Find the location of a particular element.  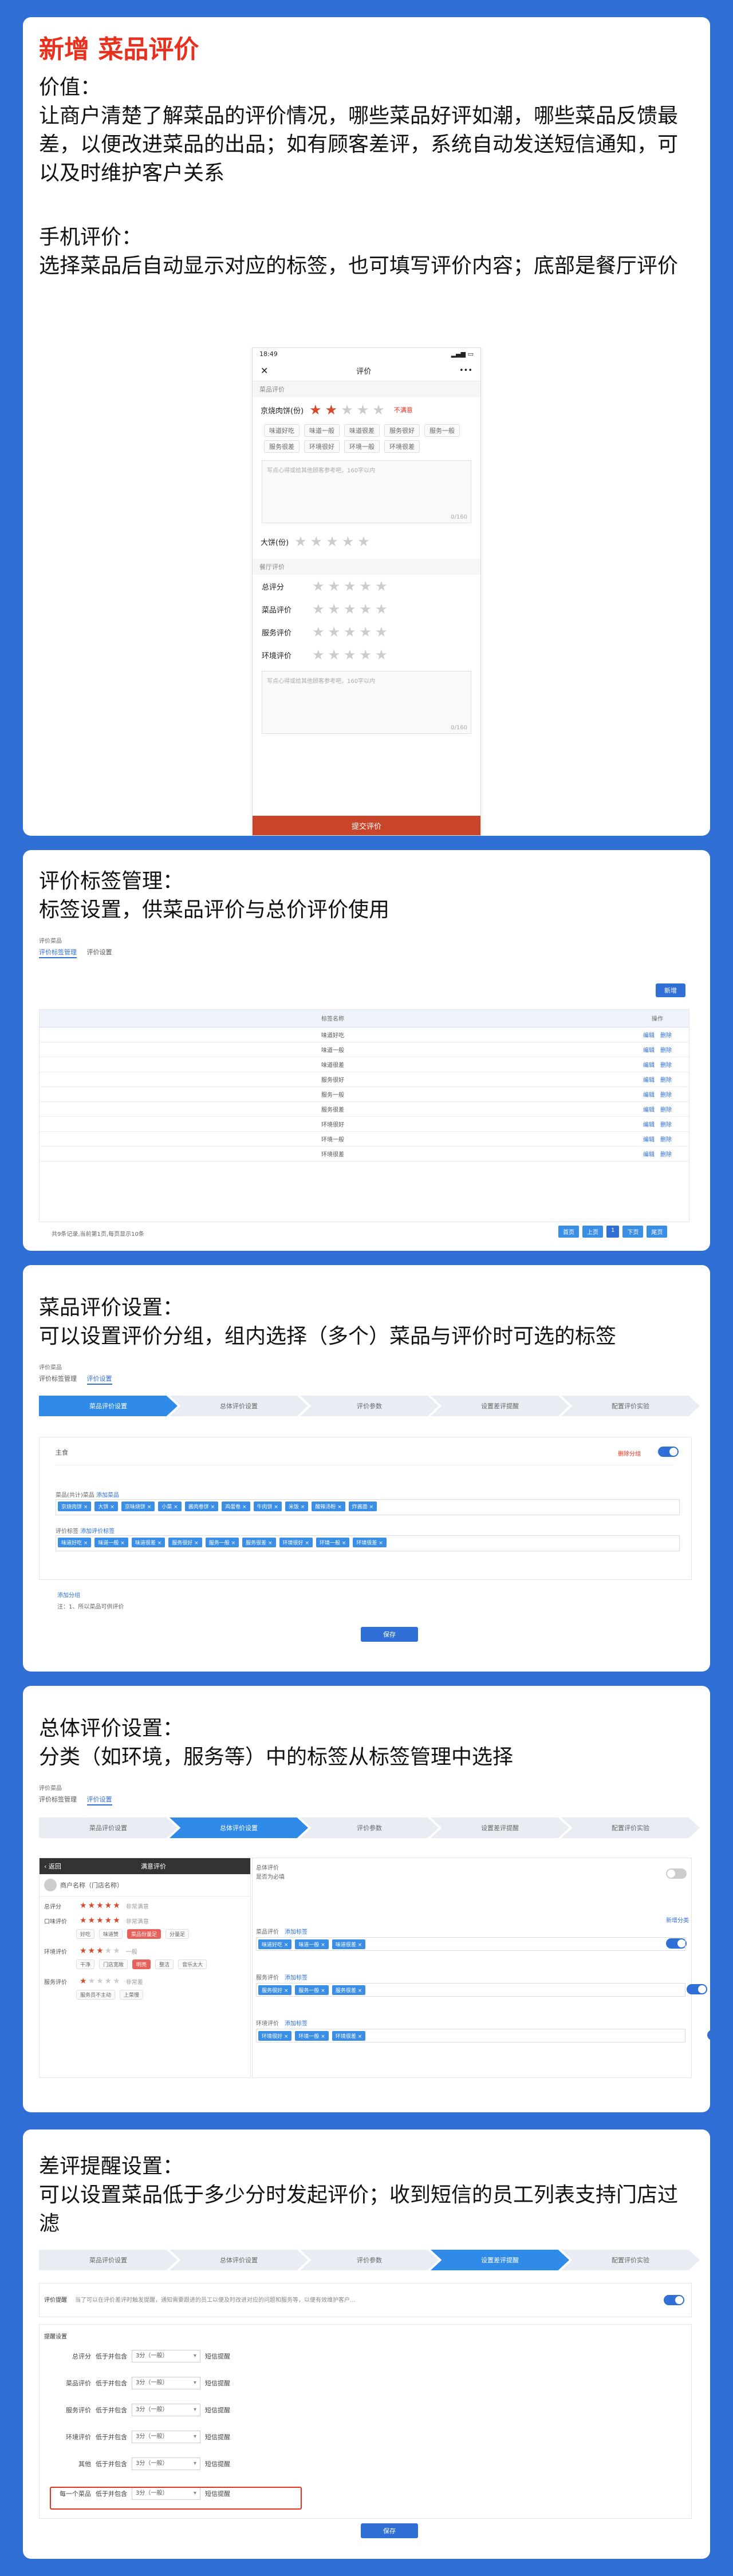

category-tag-chip: 环境很差 × is located at coordinates (349, 2036).